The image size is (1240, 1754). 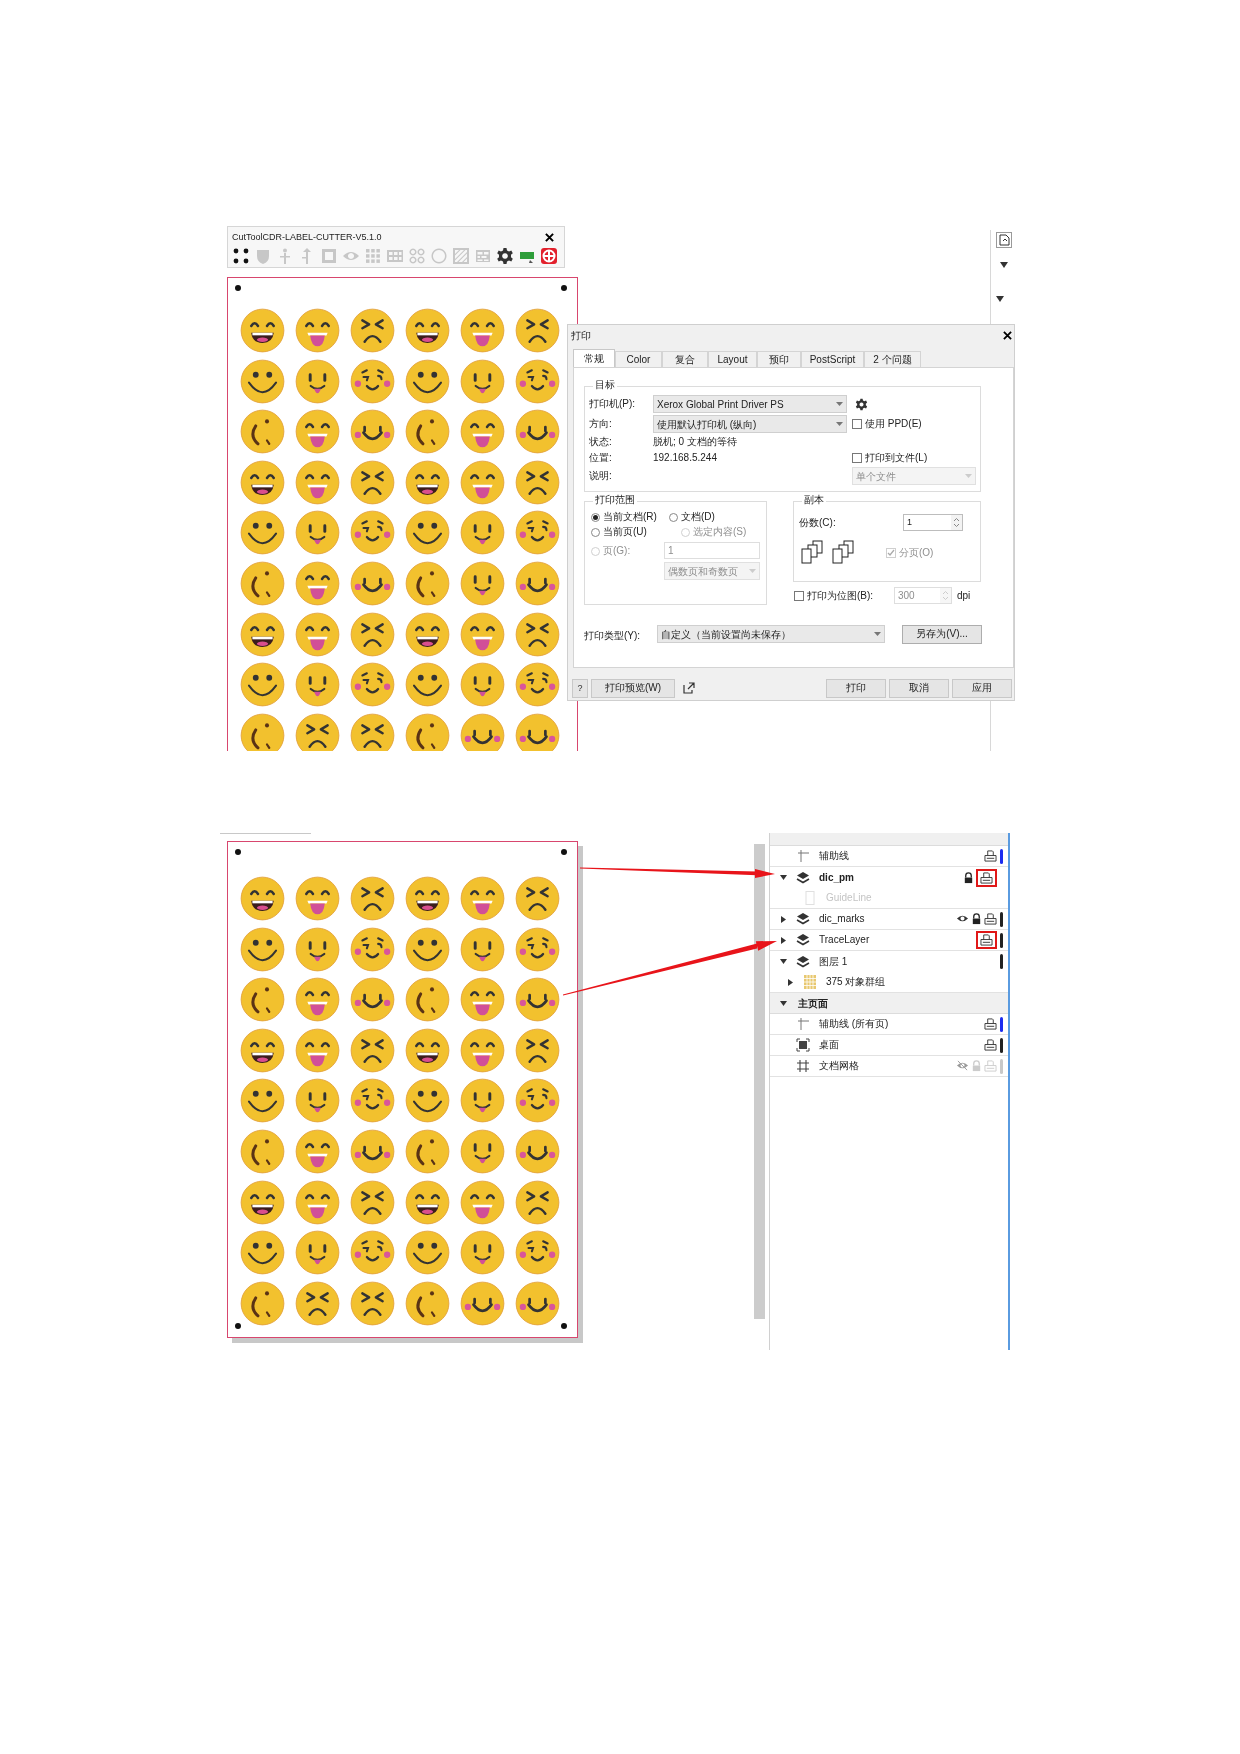 What do you see at coordinates (600, 476) in the screenshot?
I see `field-label: 说明:` at bounding box center [600, 476].